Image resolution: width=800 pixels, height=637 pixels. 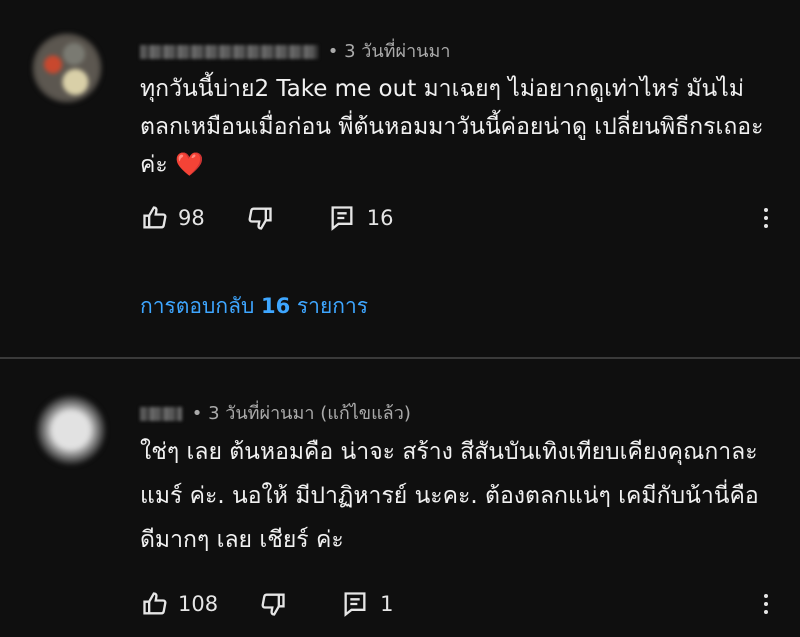 I want to click on comment-header: • 3 วันที่ผ่านมา (แก้ไขแล้ว), so click(x=275, y=412).